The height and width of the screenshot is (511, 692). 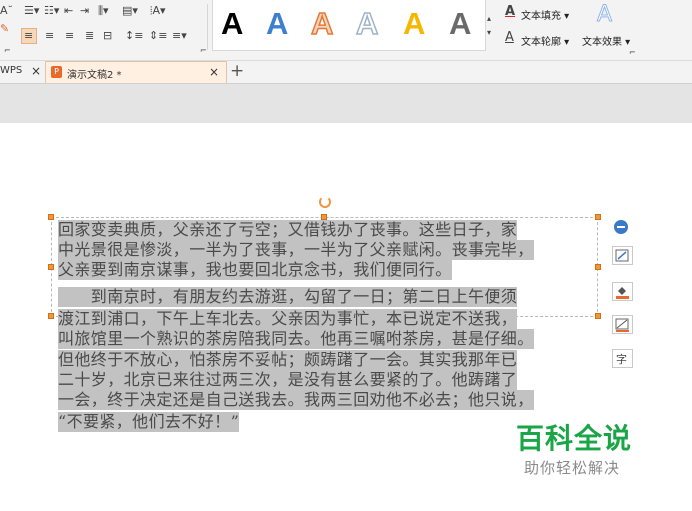 I want to click on resize-handle-right, so click(x=598, y=267).